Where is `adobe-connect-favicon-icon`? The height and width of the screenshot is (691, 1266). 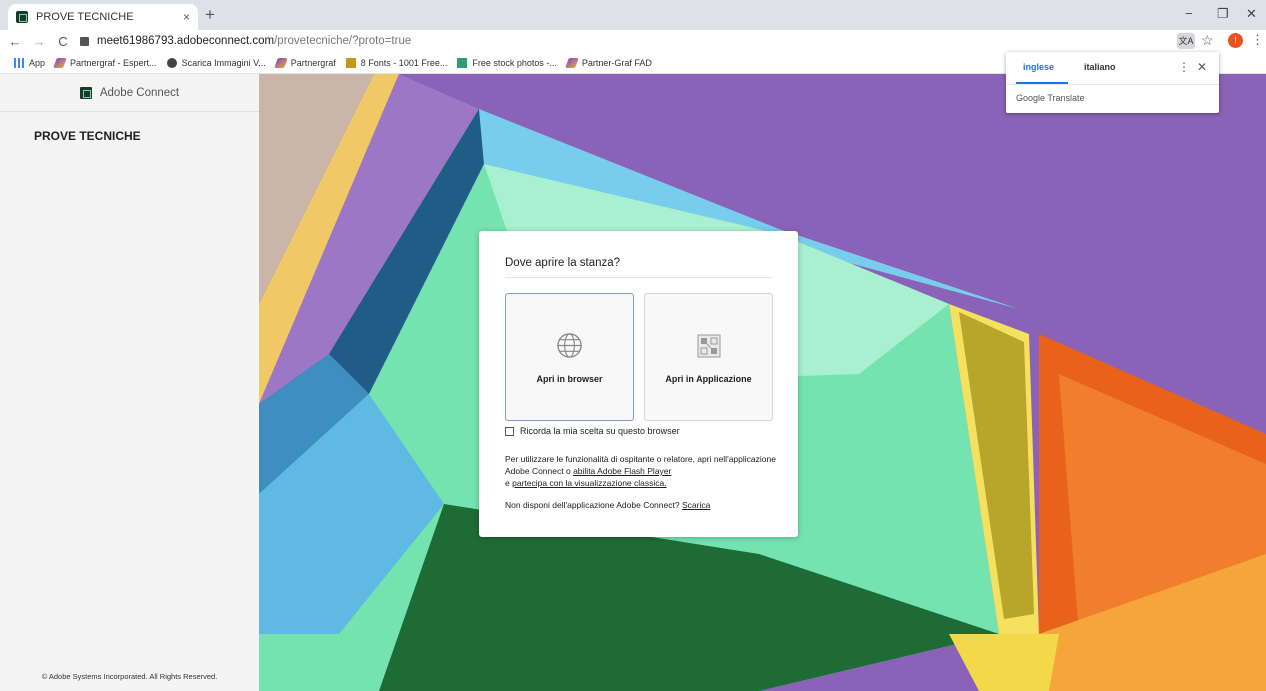 adobe-connect-favicon-icon is located at coordinates (22, 17).